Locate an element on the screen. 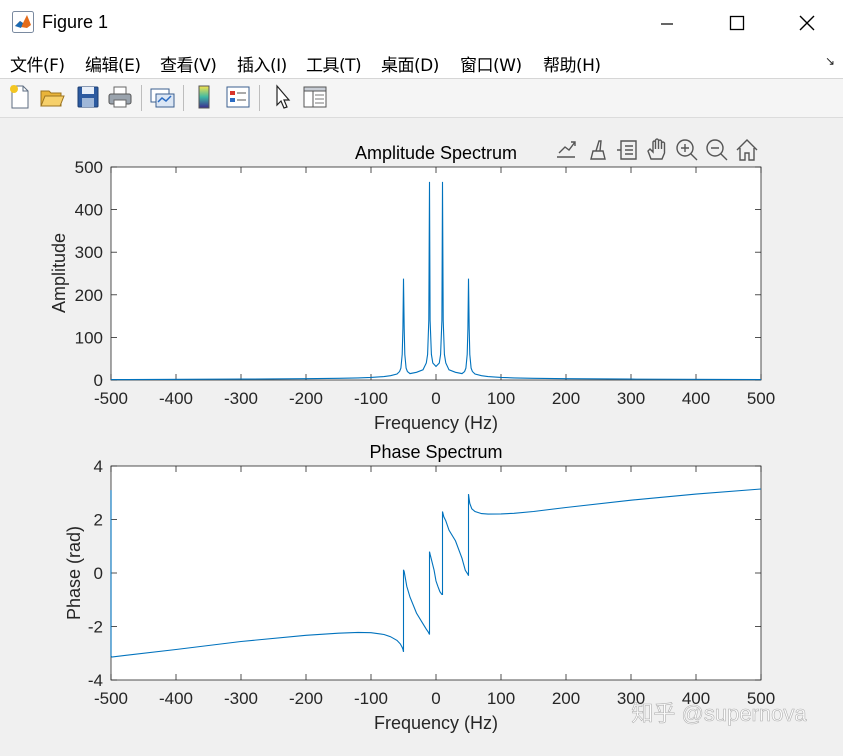  window-title: Figure 1 is located at coordinates (75, 22).